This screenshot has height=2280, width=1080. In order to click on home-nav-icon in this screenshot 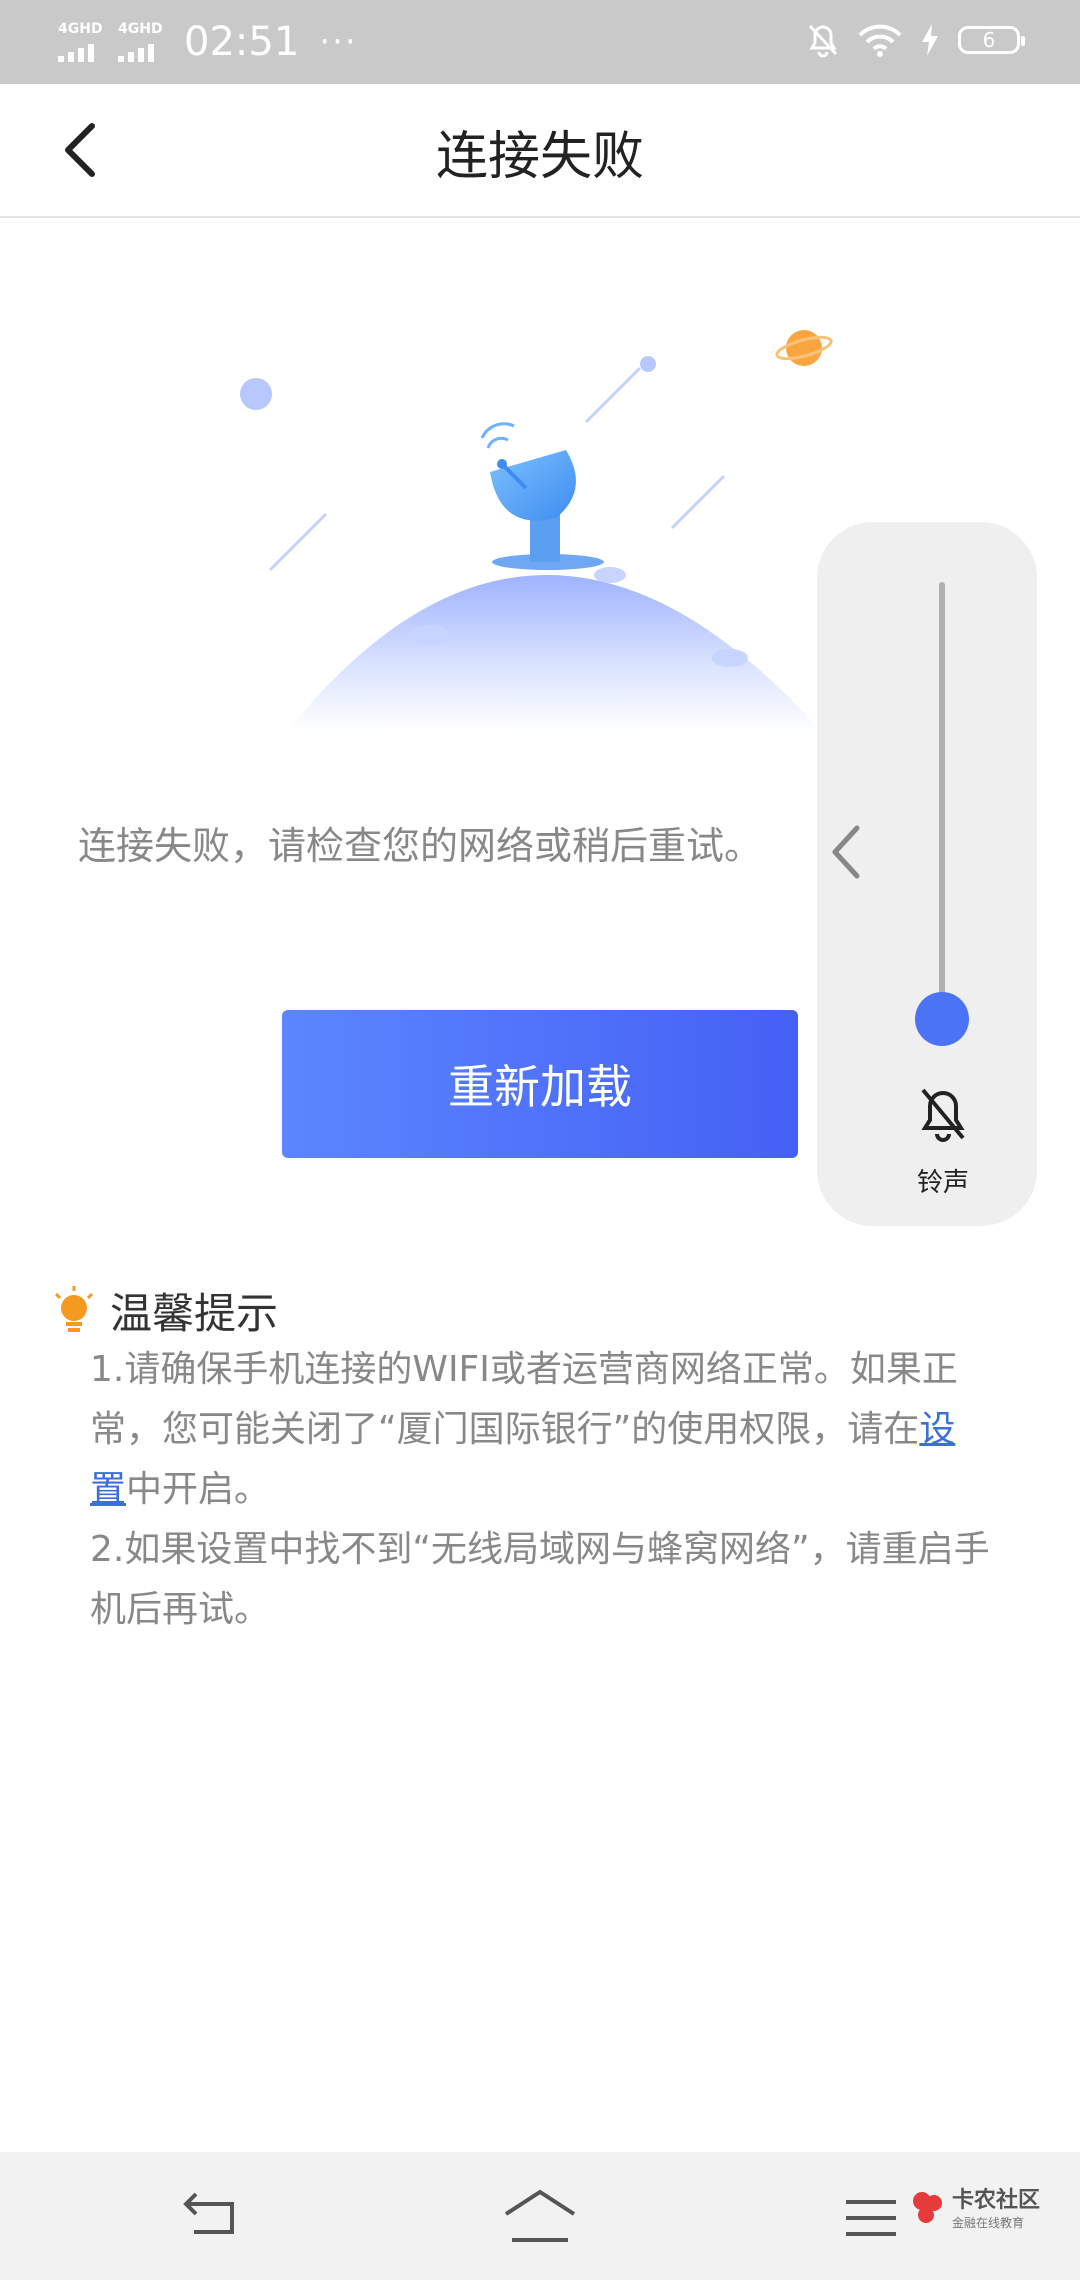, I will do `click(540, 2217)`.